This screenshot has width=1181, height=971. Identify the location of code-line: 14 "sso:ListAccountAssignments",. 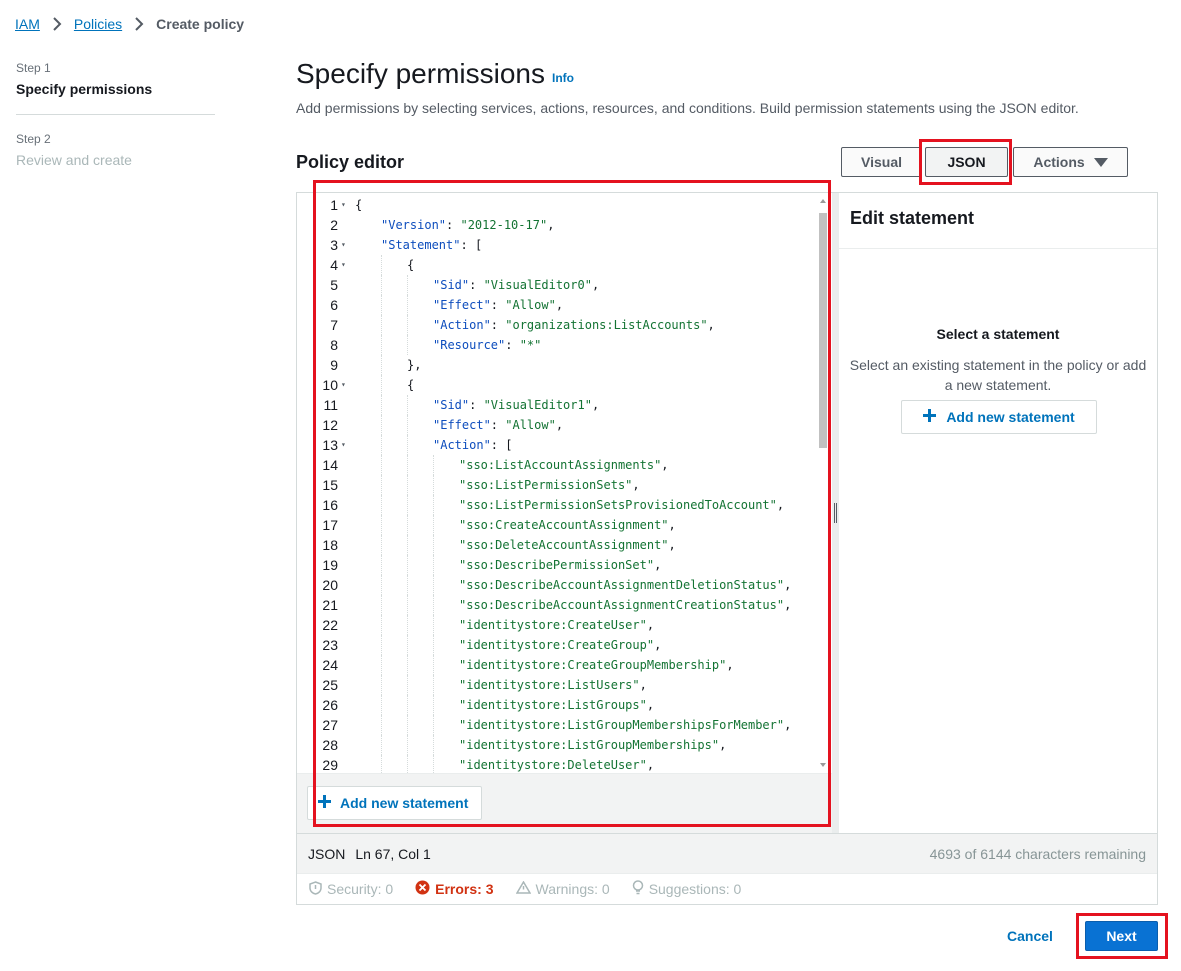
(557, 465).